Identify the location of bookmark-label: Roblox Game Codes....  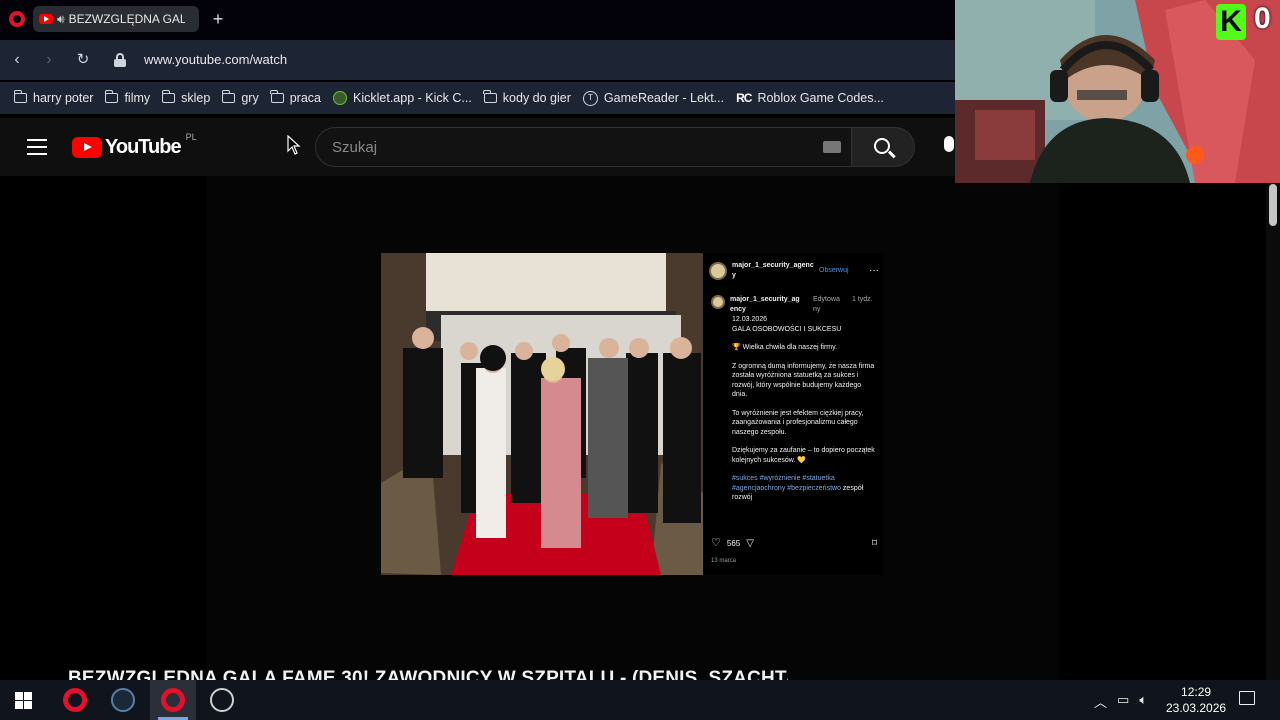
(820, 98).